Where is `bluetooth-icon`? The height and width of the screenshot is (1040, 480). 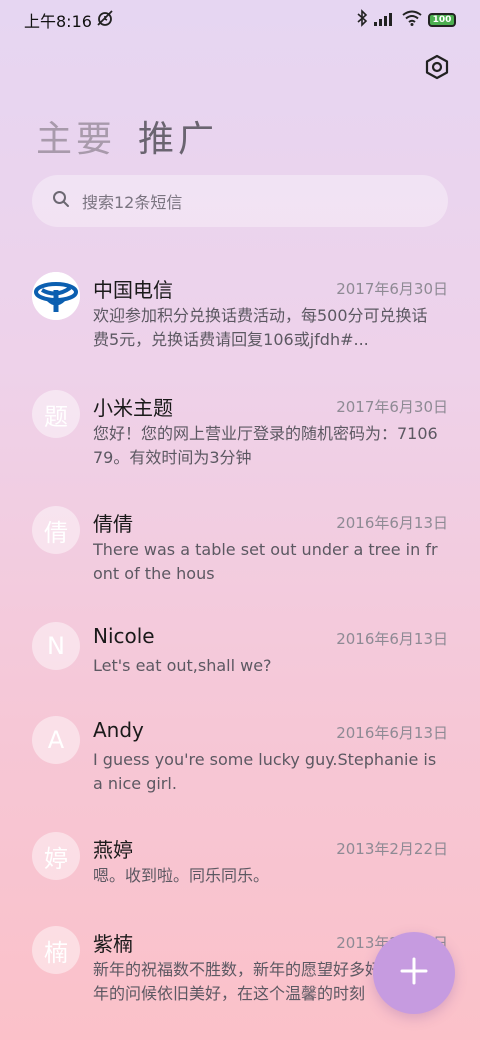
bluetooth-icon is located at coordinates (362, 20).